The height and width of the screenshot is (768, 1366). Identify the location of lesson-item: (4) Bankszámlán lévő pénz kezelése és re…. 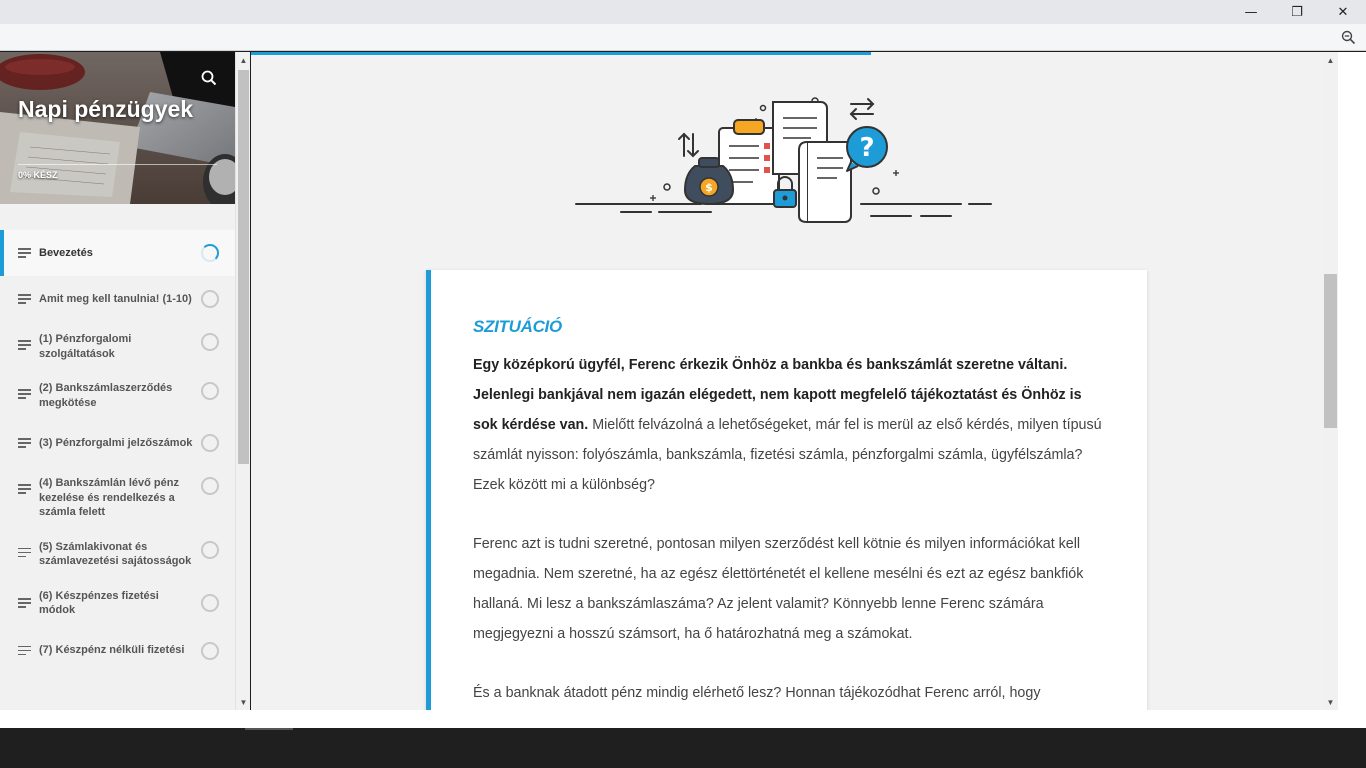
(117, 498).